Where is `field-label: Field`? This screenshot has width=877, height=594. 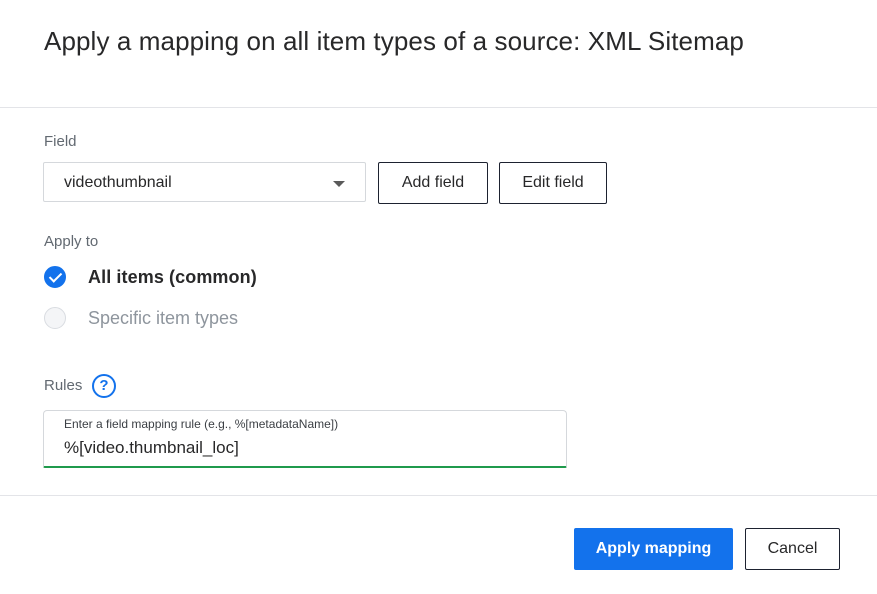
field-label: Field is located at coordinates (60, 141).